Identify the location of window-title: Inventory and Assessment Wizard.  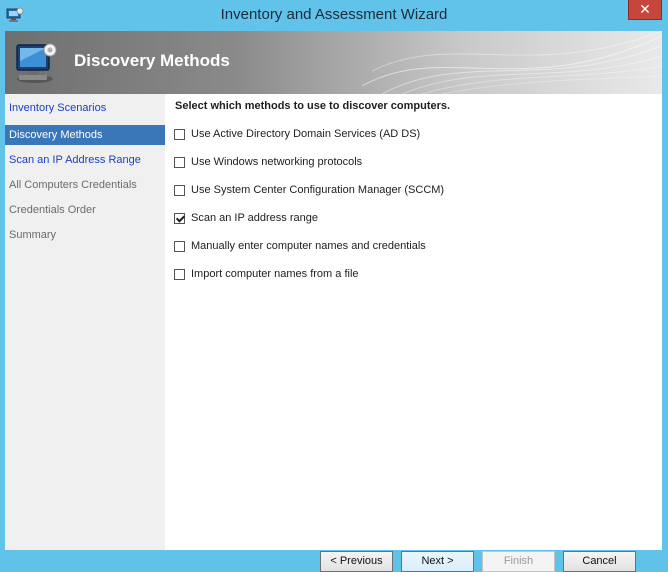
(334, 14).